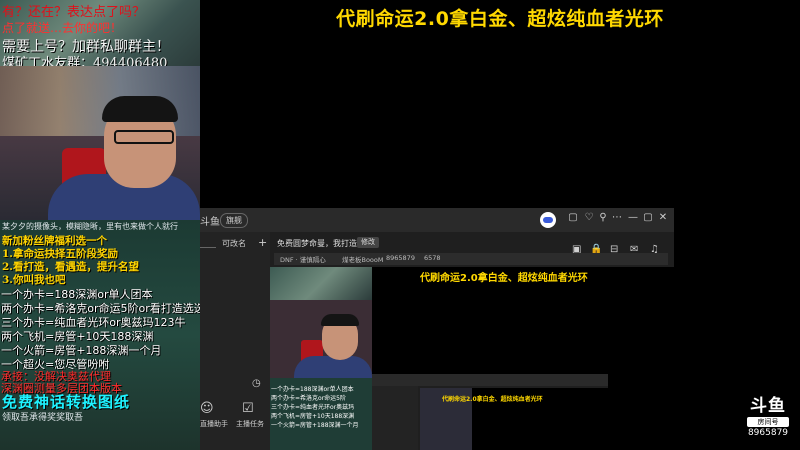 This screenshot has width=800, height=450. I want to click on user-avatar, so click(548, 220).